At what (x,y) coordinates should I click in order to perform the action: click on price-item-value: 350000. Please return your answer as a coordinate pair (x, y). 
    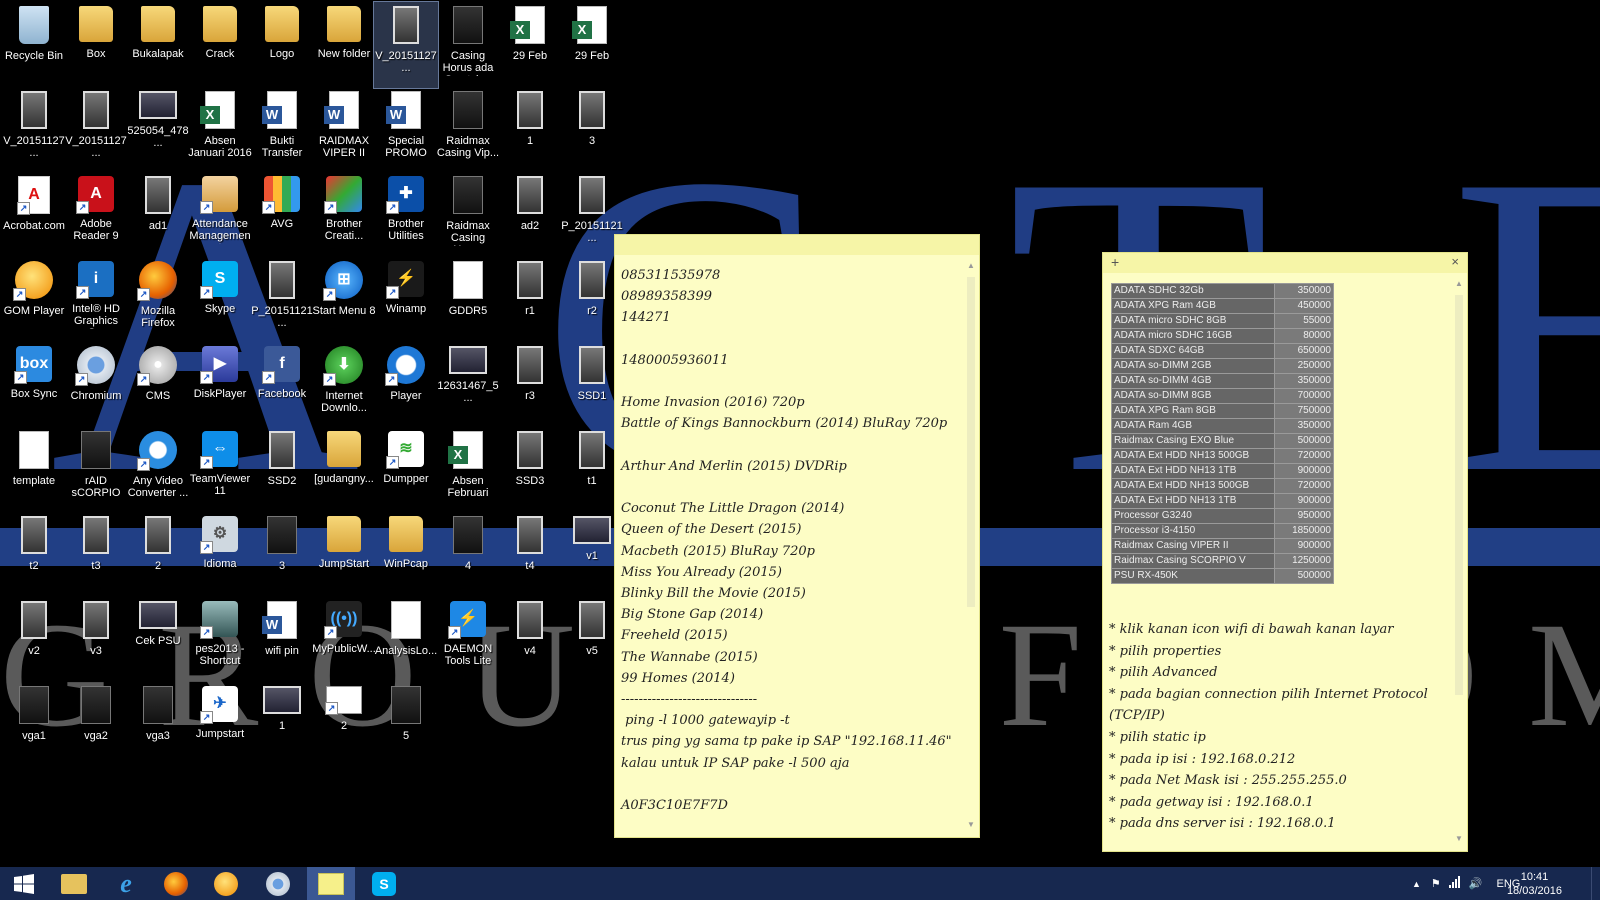
    Looking at the image, I should click on (1304, 426).